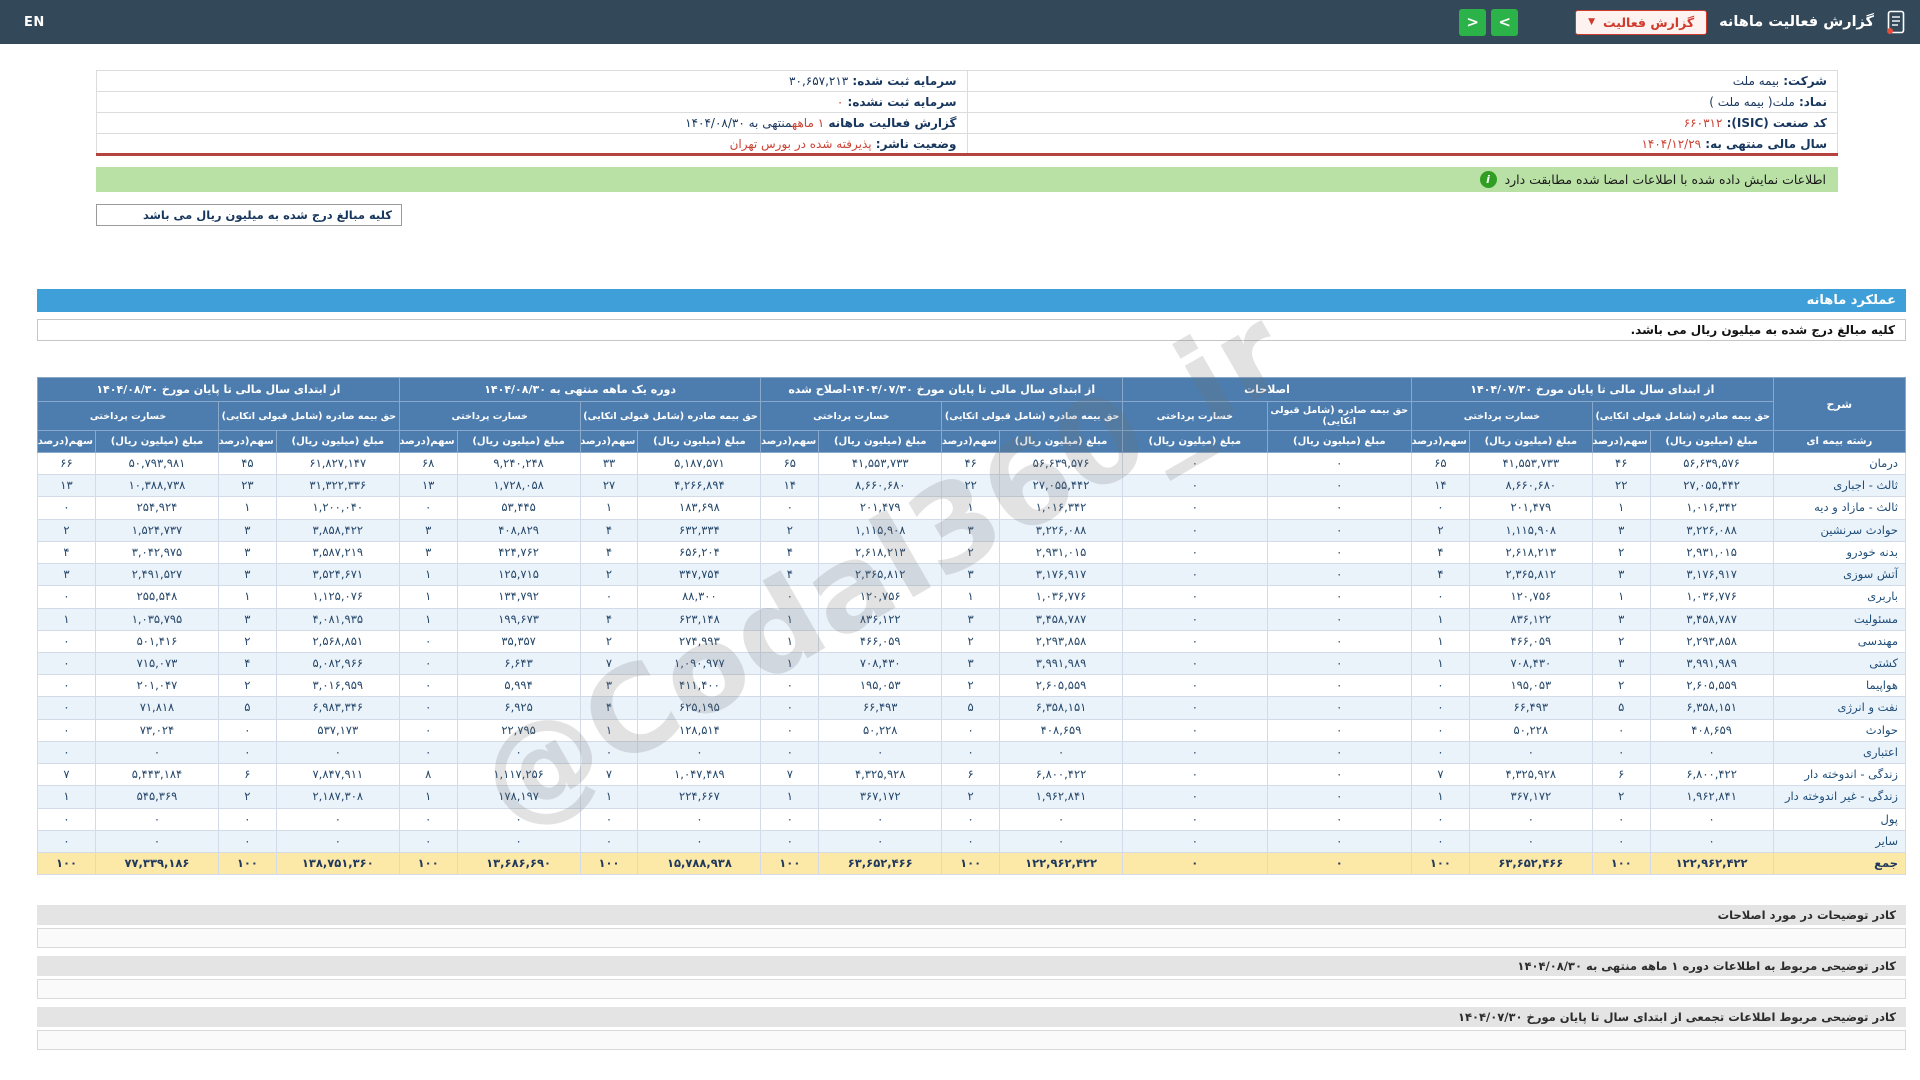 The width and height of the screenshot is (1920, 1080). What do you see at coordinates (1530, 730) in the screenshot?
I see `value-cell: ۵۰,۲۲۸` at bounding box center [1530, 730].